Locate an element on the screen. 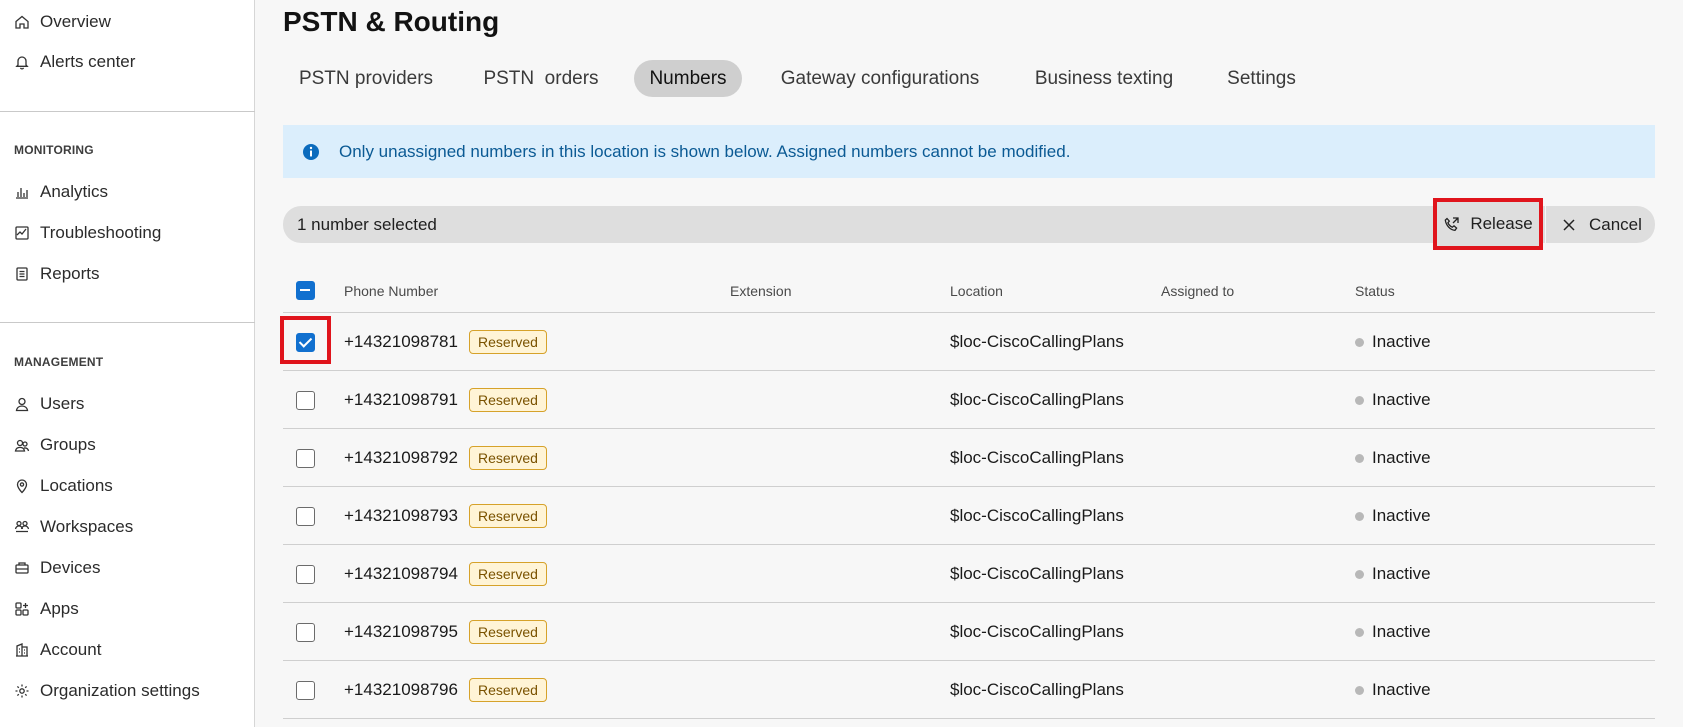 The image size is (1683, 727). sidebar-item-label: Reports is located at coordinates (70, 273).